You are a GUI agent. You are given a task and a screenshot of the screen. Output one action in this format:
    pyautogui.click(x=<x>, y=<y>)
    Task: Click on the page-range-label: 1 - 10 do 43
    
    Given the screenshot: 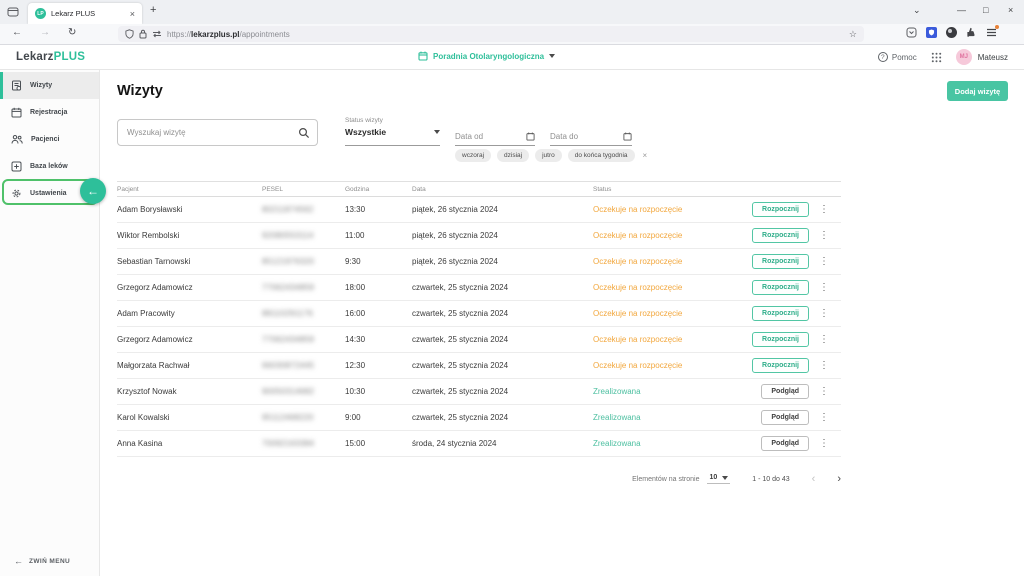 What is the action you would take?
    pyautogui.click(x=771, y=479)
    